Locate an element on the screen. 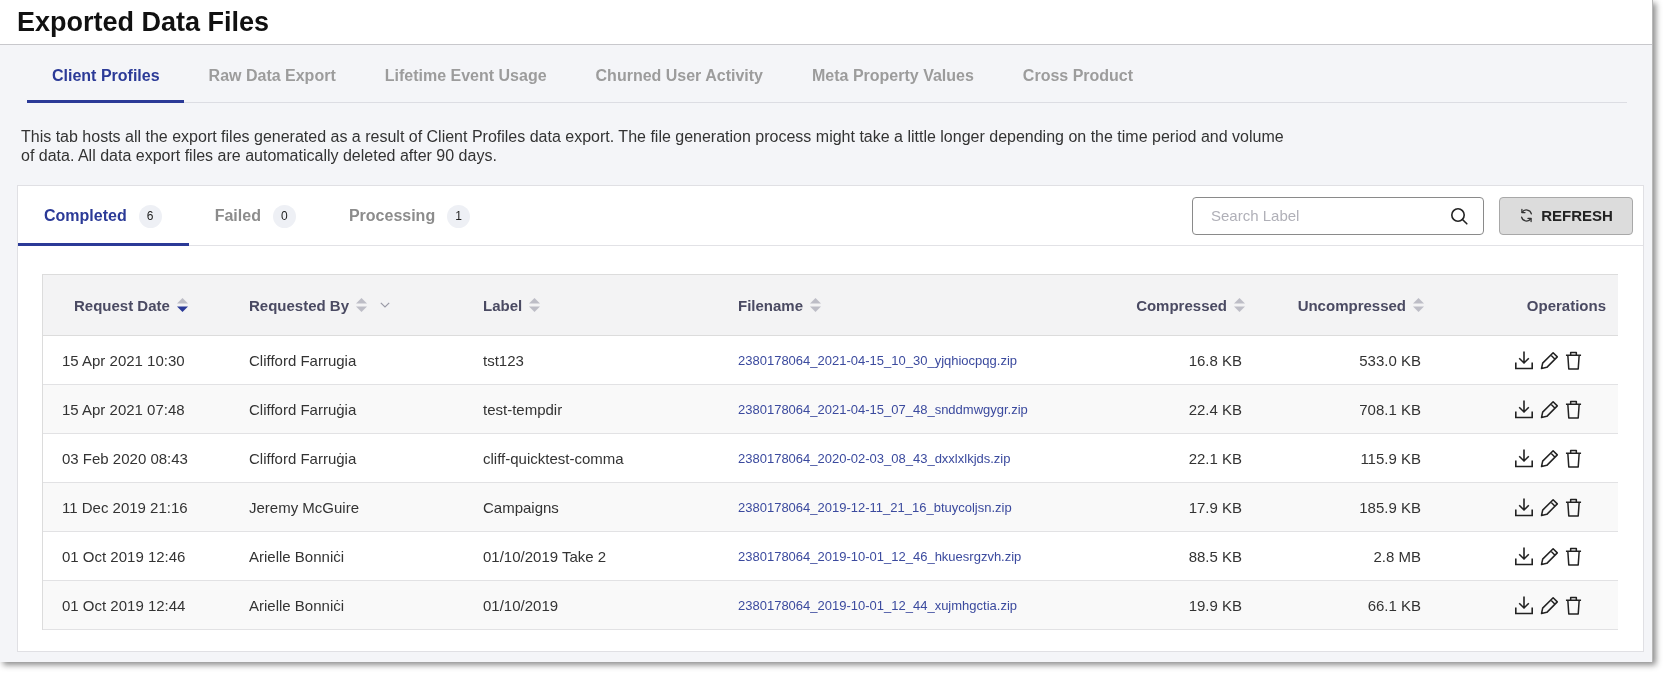 Image resolution: width=1669 pixels, height=673 pixels. column-header: Request Date is located at coordinates (138, 305).